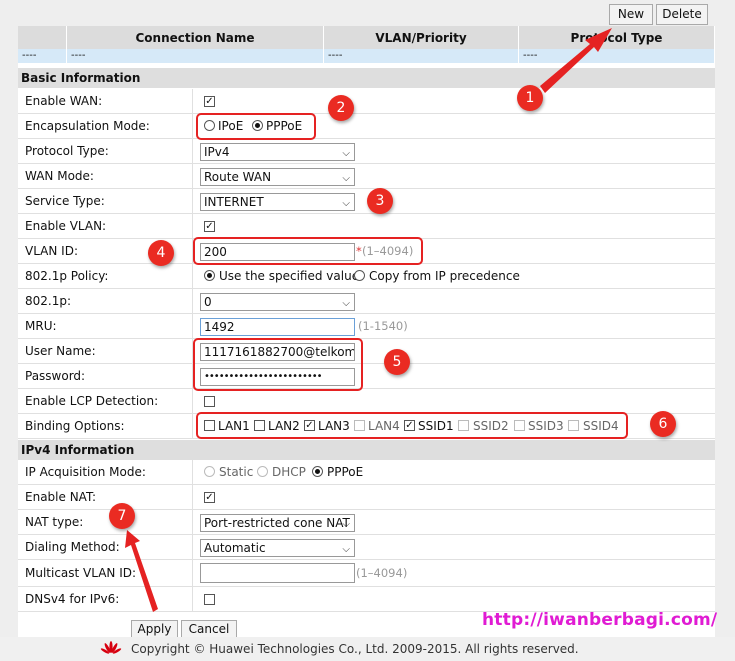  I want to click on arrow-to-new-button, so click(576, 60).